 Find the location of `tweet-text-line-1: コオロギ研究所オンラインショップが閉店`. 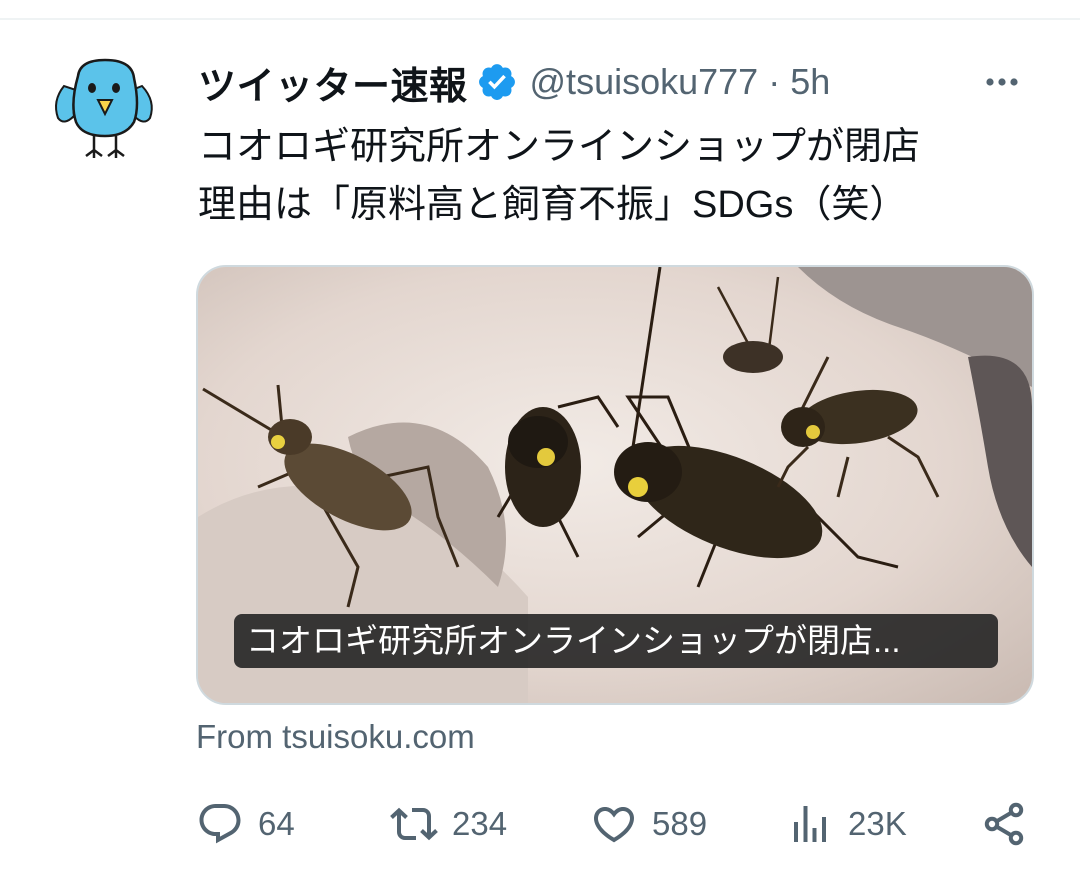

tweet-text-line-1: コオロギ研究所オンラインショップが閉店 is located at coordinates (559, 147).